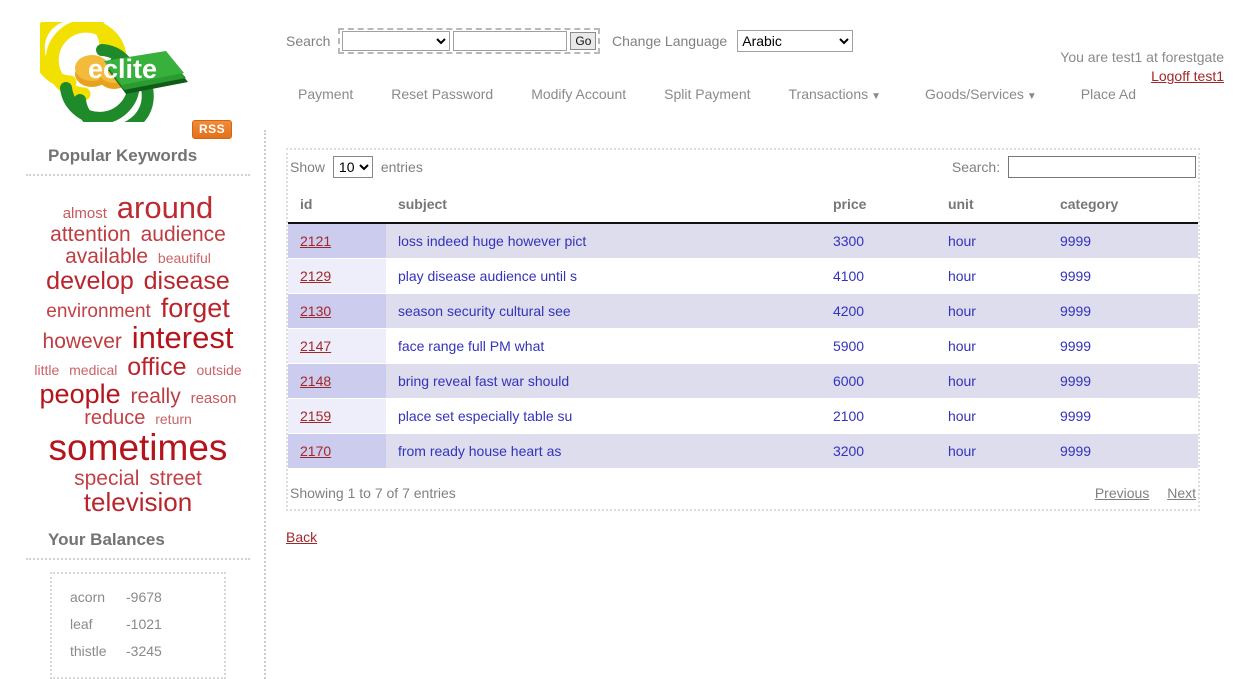 Image resolution: width=1236 pixels, height=679 pixels. What do you see at coordinates (603, 416) in the screenshot?
I see `cell-subject: place set especially table su` at bounding box center [603, 416].